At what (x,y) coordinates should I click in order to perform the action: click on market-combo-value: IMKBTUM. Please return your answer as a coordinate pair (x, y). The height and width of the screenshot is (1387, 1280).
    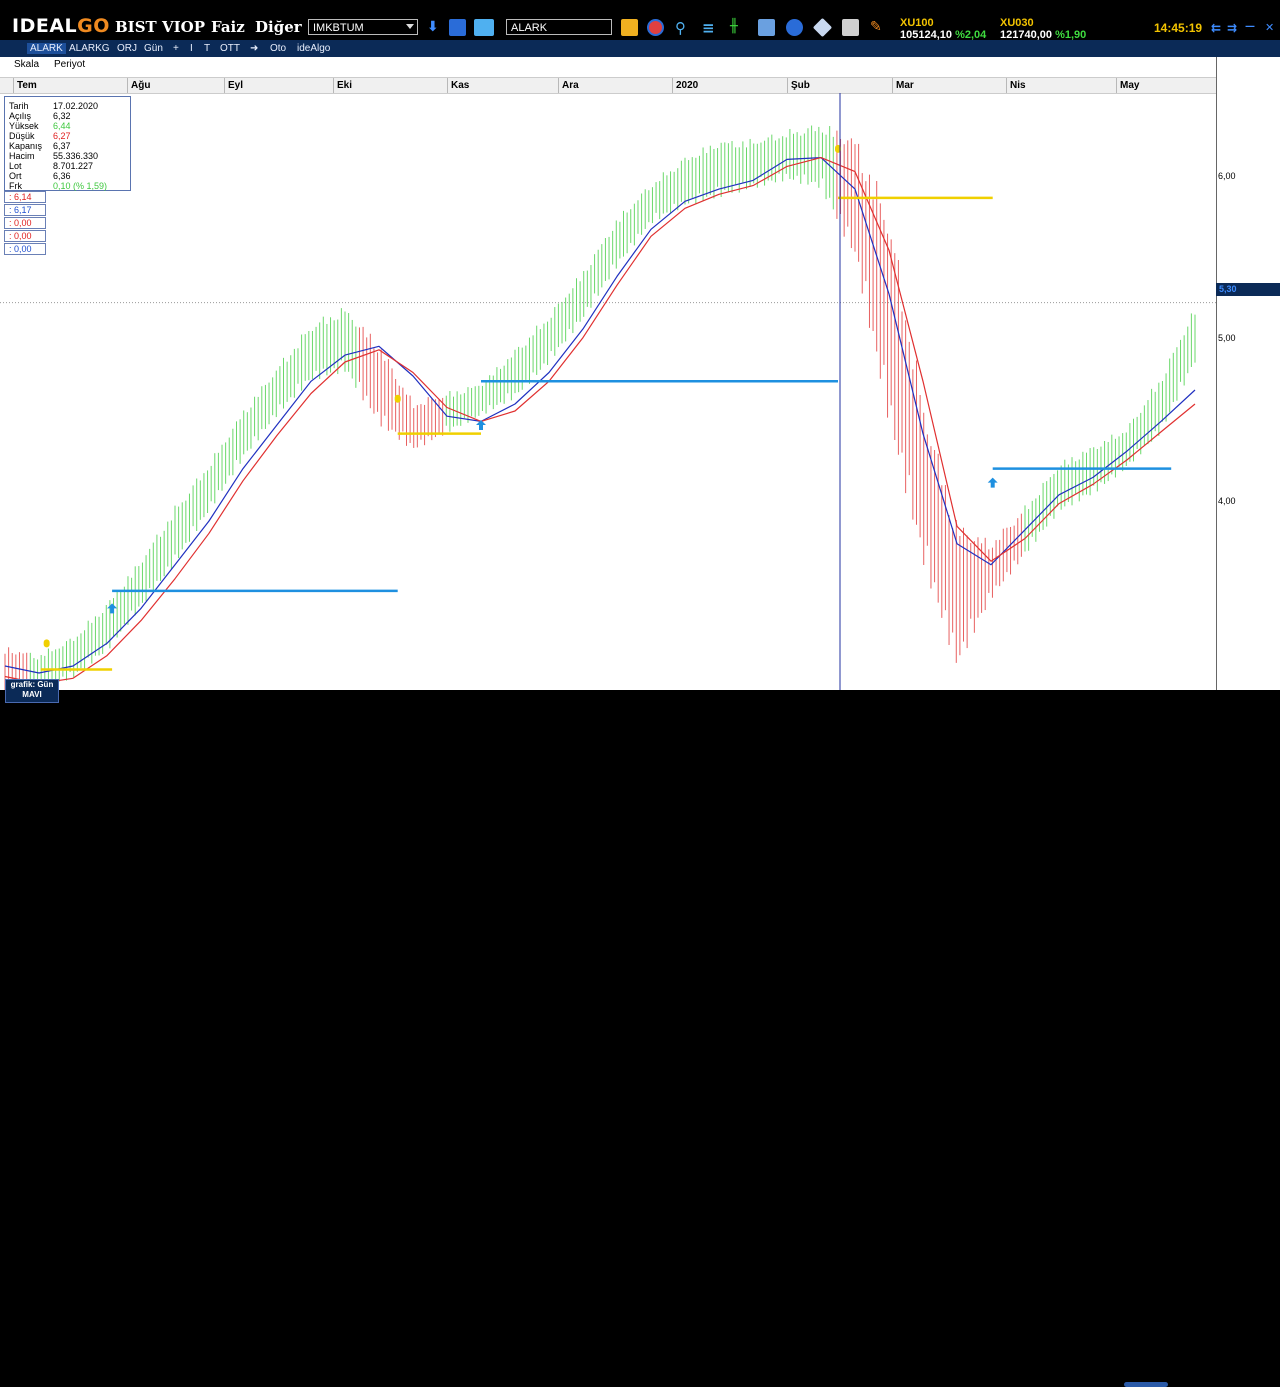
    Looking at the image, I should click on (338, 28).